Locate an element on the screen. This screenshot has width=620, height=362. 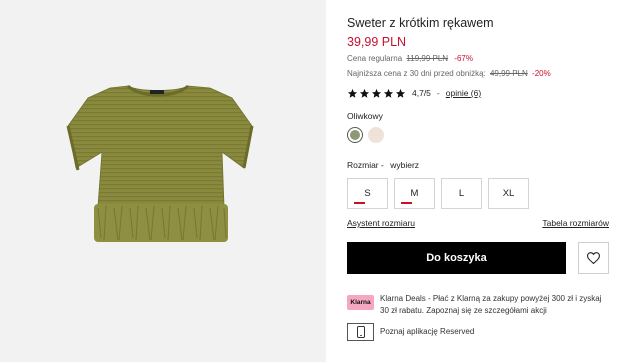
size-links-row: Asystent rozmiaru Tabela rozmiarów is located at coordinates (478, 224).